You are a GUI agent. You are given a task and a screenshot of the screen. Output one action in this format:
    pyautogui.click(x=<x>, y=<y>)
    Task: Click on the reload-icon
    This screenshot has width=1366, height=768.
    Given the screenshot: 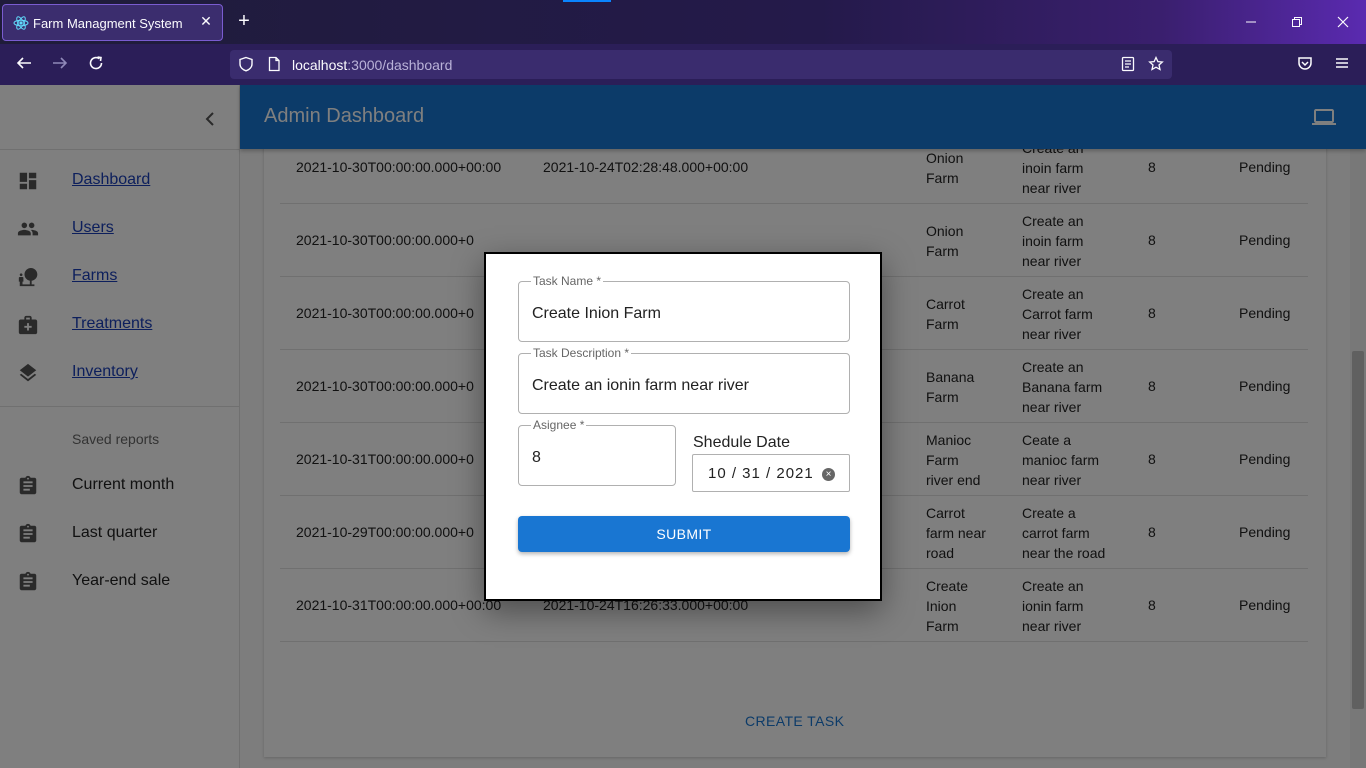 What is the action you would take?
    pyautogui.click(x=96, y=65)
    